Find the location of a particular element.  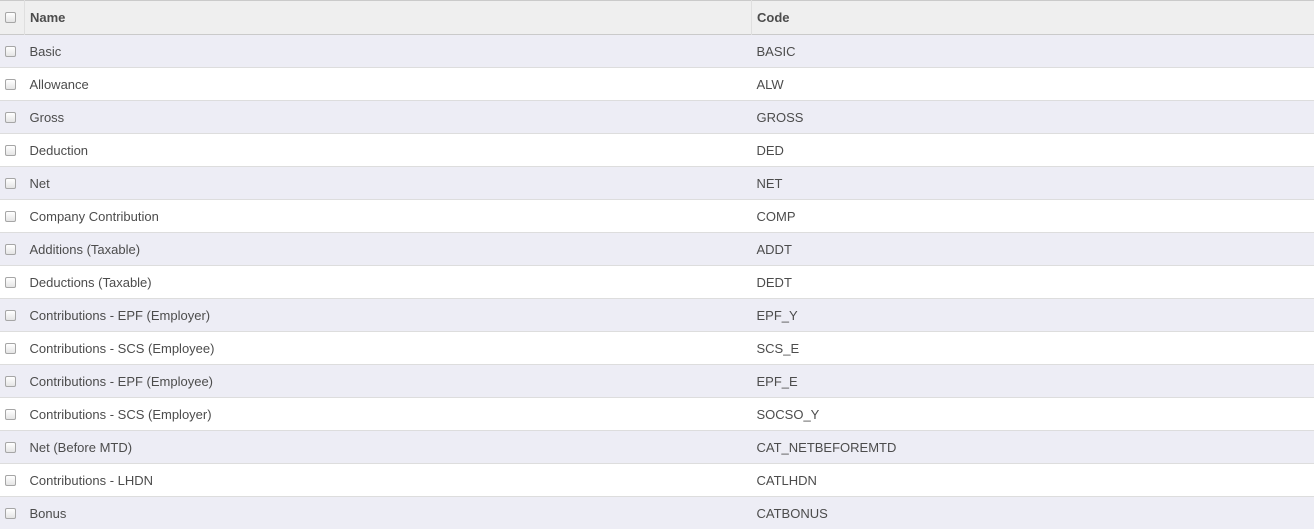

cell-code: DEDT is located at coordinates (774, 282).